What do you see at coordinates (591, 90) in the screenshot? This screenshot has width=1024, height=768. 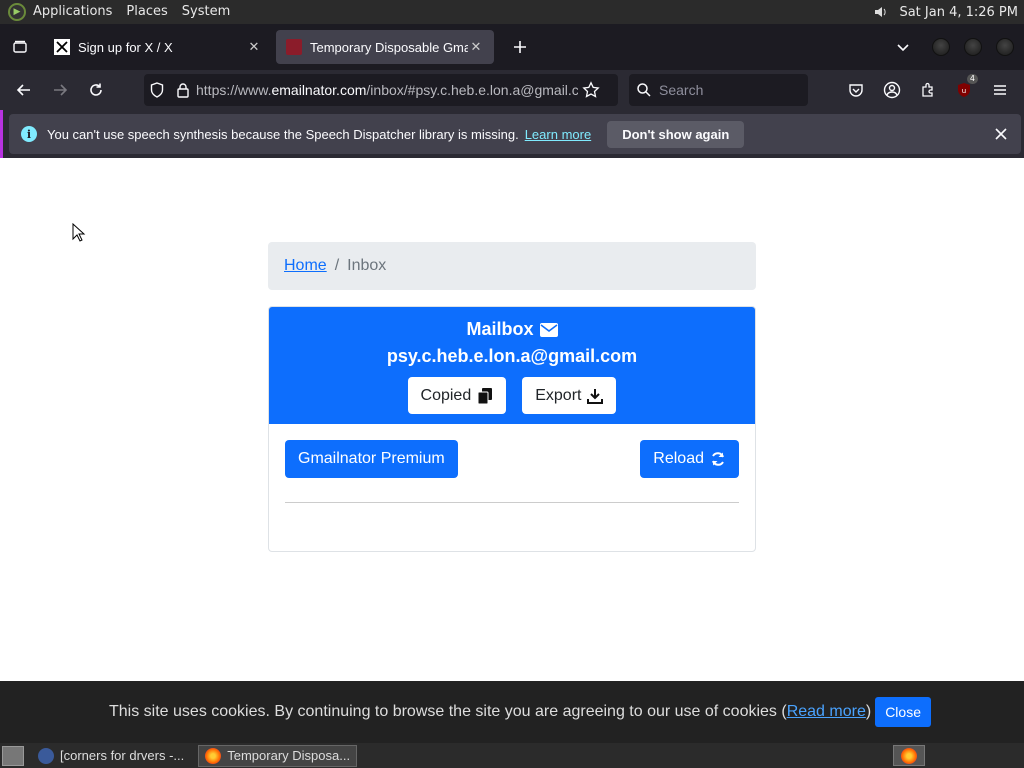 I see `bookmark-star-icon` at bounding box center [591, 90].